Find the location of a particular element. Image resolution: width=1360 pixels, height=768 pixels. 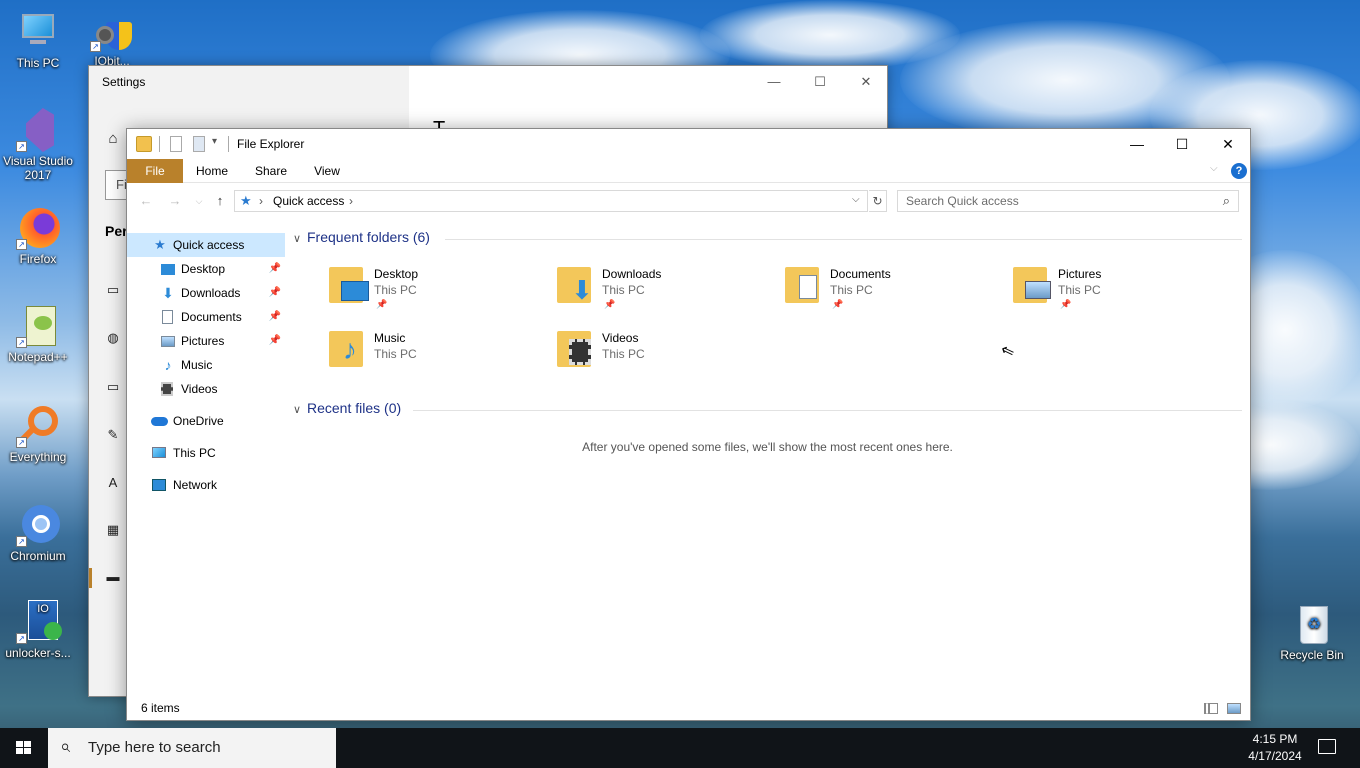

title-bar: ▾ File Explorer — ☐ ✕ is located at coordinates (688, 144).